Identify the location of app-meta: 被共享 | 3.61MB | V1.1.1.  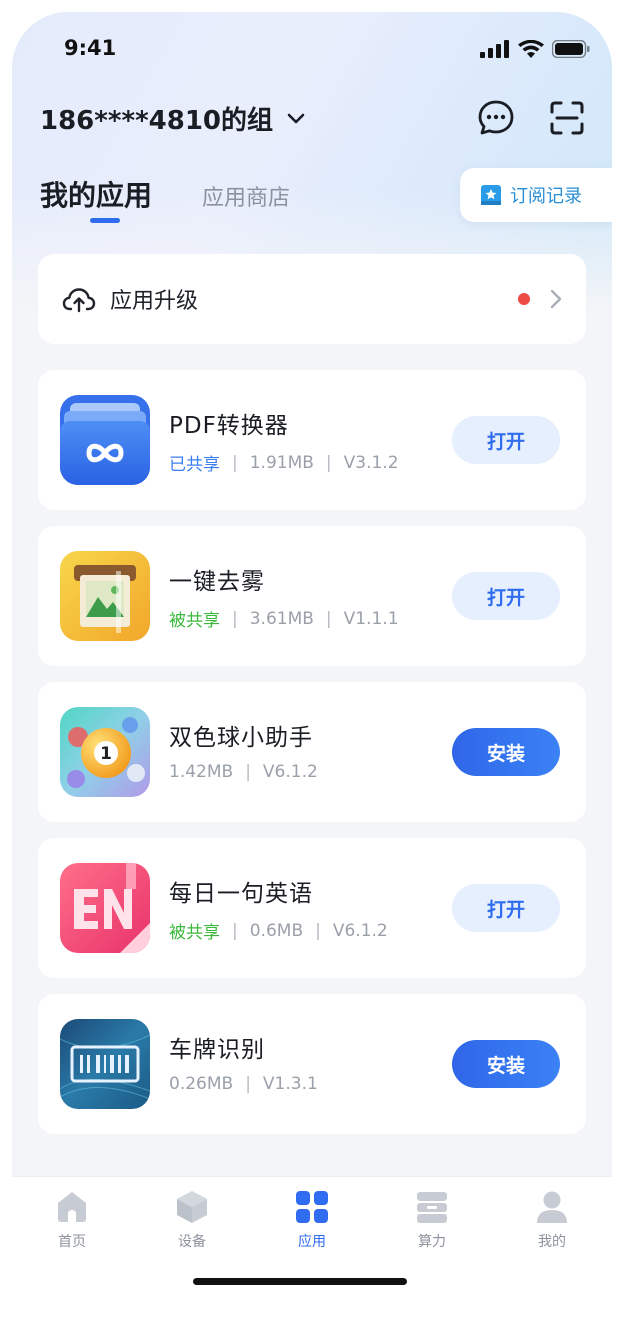
(284, 619).